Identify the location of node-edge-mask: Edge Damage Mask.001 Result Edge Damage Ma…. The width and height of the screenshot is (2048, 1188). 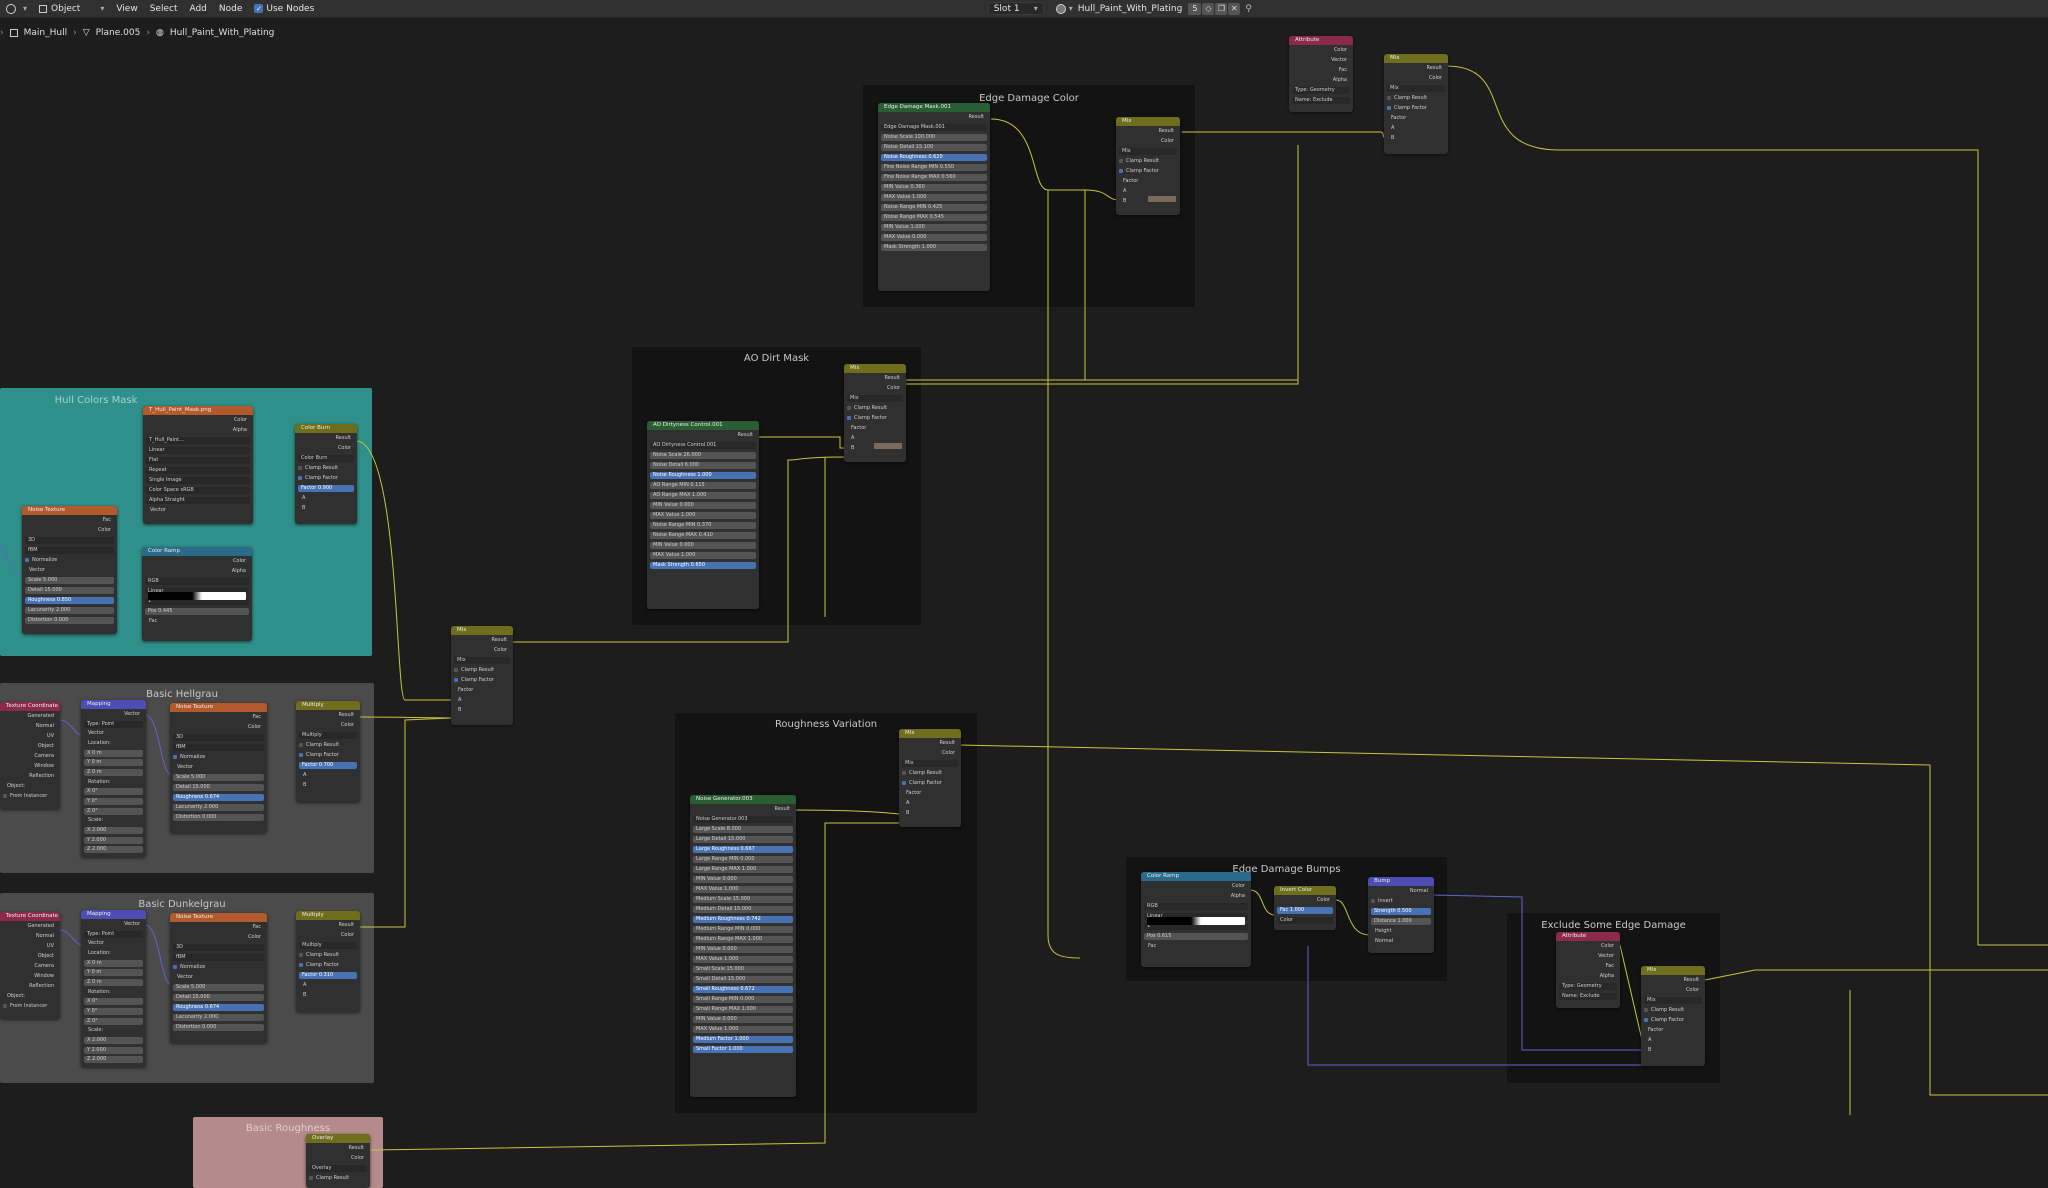
(934, 197).